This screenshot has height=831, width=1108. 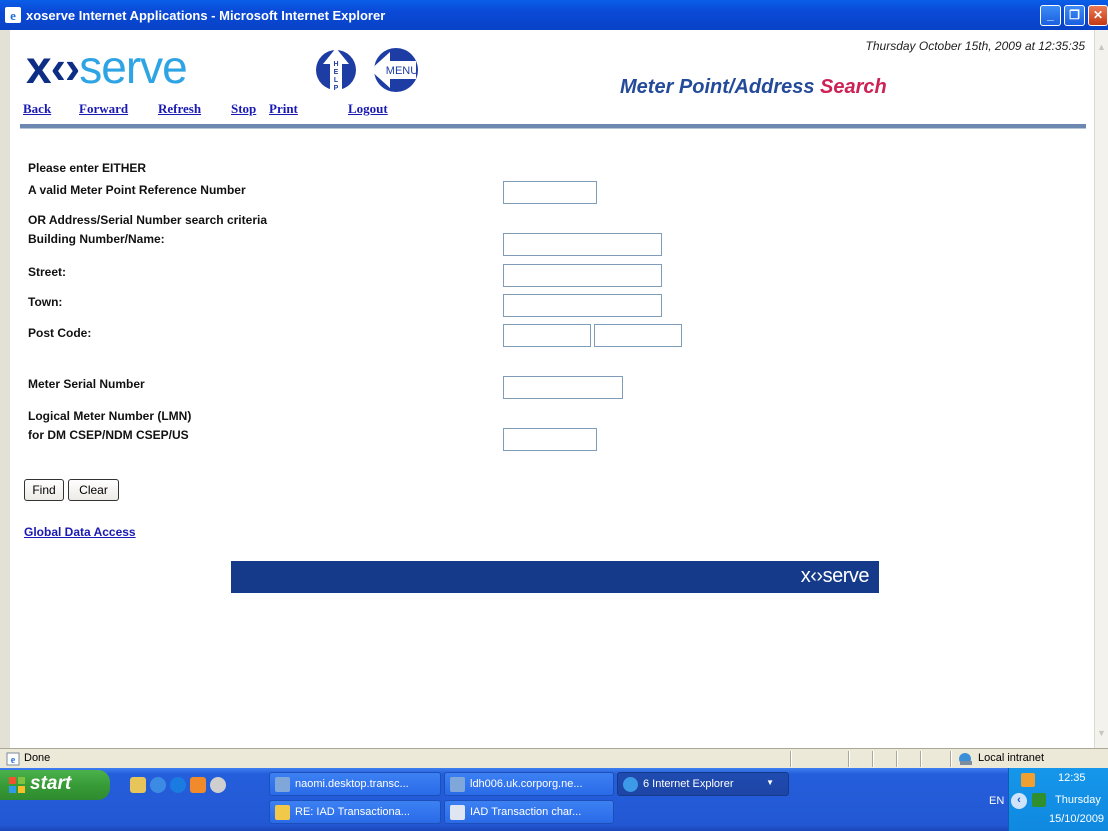 I want to click on show-desktop-icon, so click(x=138, y=785).